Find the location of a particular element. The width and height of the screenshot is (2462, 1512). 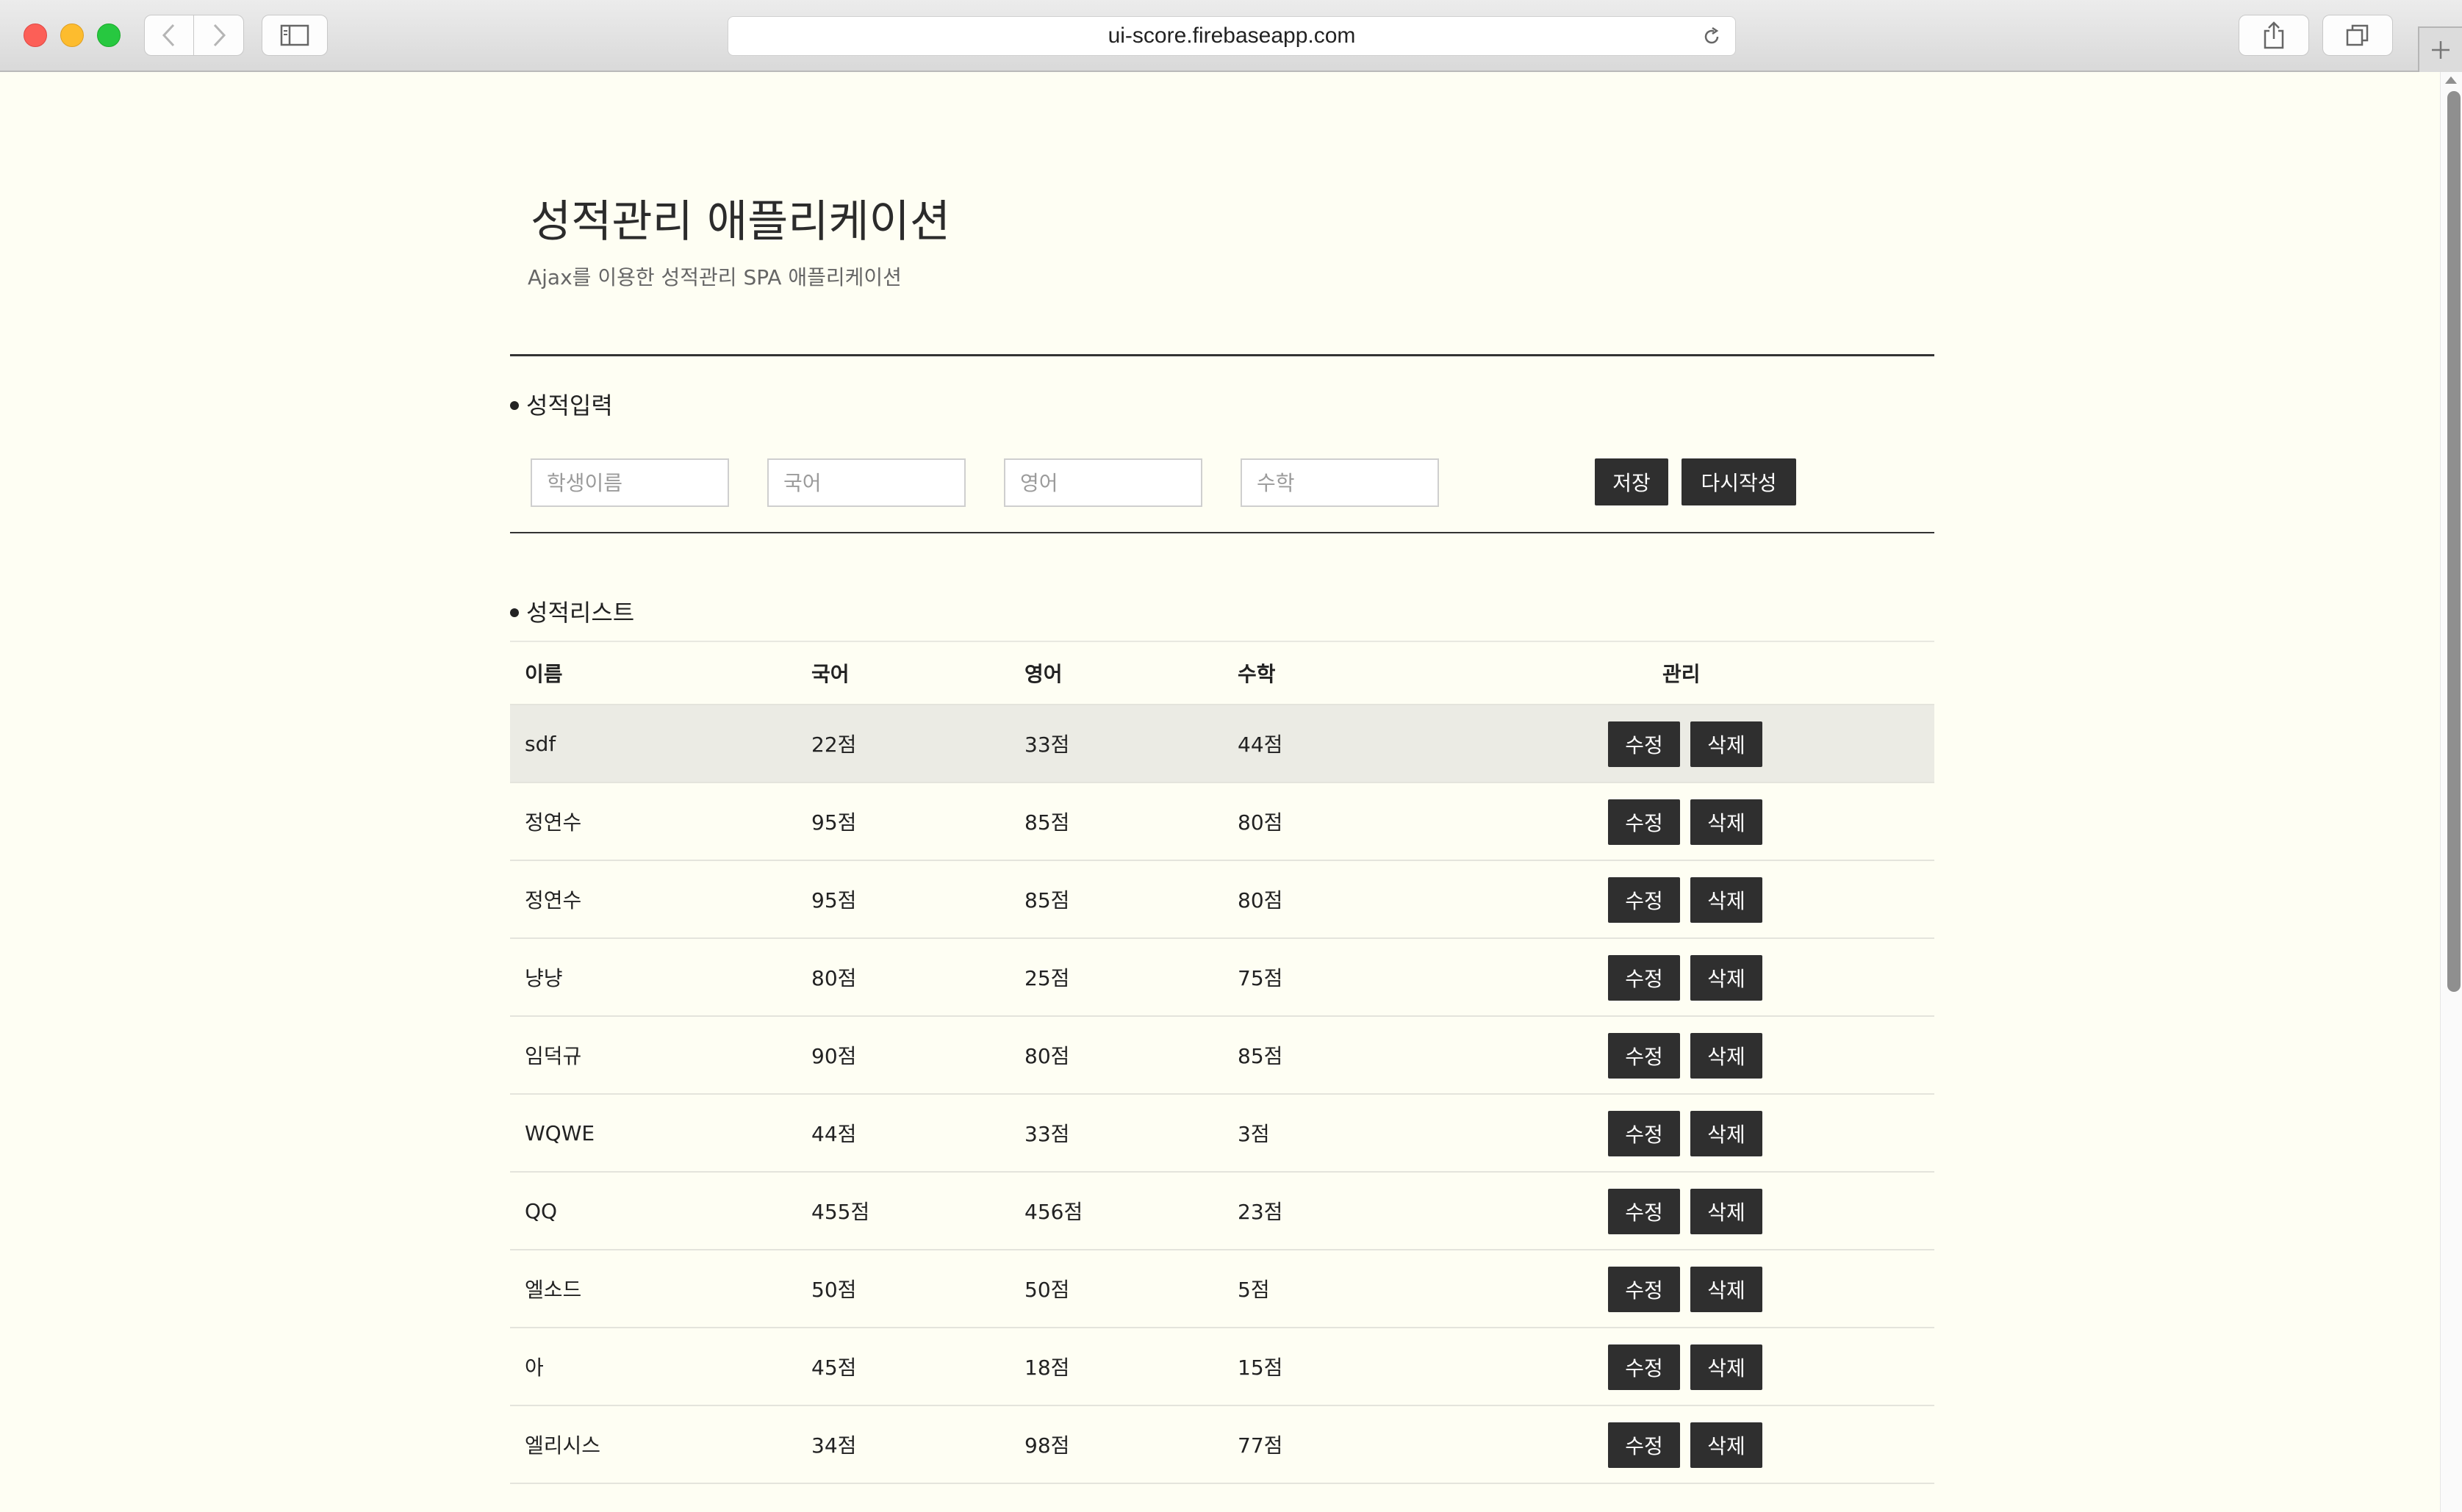

cell-math: 77점 is located at coordinates (1260, 1445).